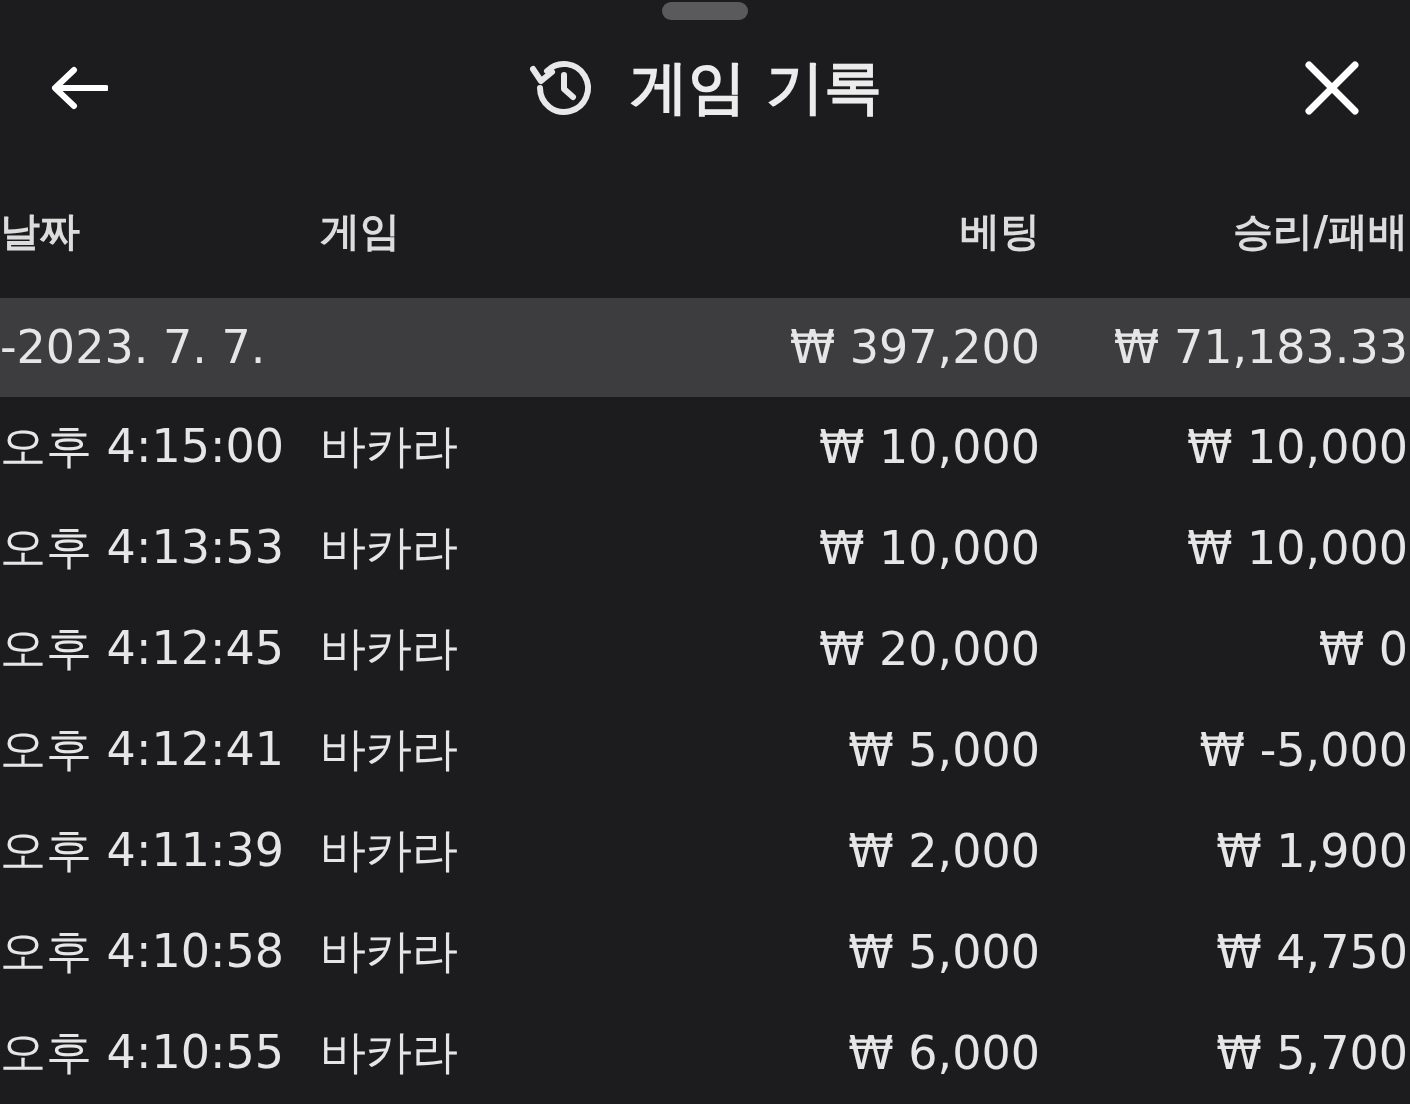  I want to click on result-cell-text: ₩ 71,183.33, so click(1260, 347).